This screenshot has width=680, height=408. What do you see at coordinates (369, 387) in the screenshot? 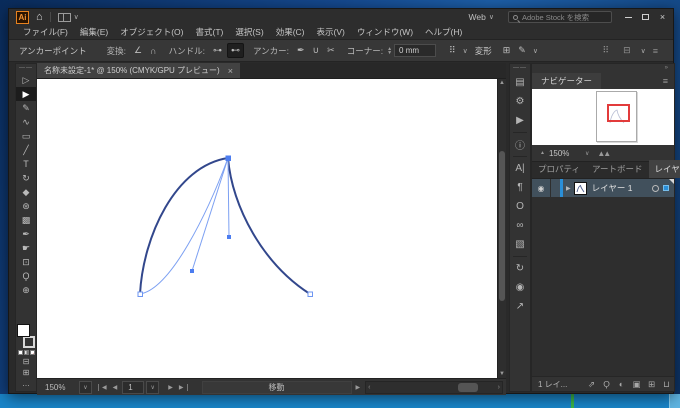
I see `scroll-left-icon: ‹` at bounding box center [369, 387].